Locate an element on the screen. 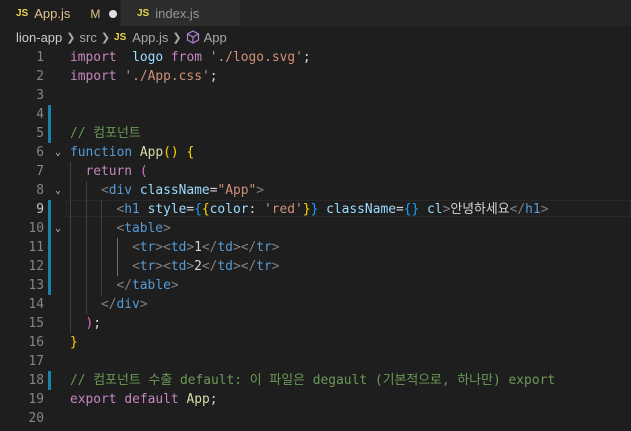 This screenshot has width=631, height=431. code-text: </table> is located at coordinates (148, 285).